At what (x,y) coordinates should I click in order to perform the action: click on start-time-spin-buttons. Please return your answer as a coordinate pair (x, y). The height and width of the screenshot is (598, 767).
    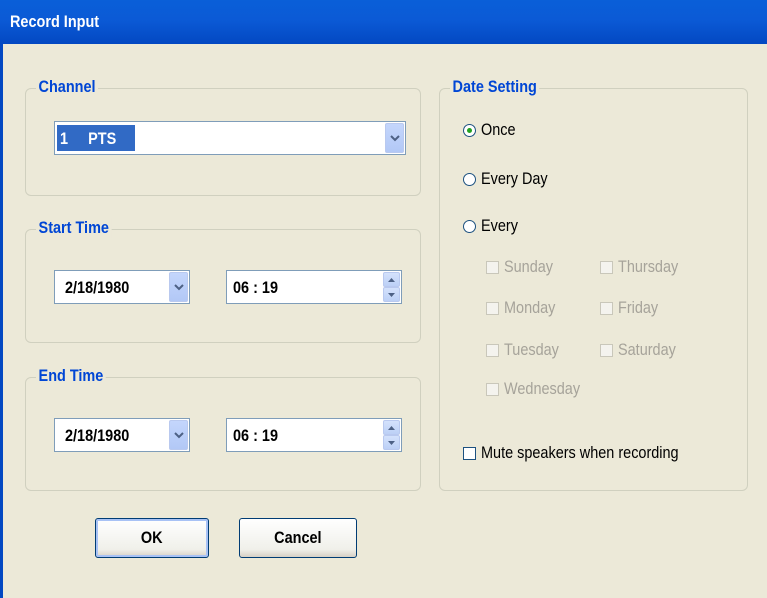
    Looking at the image, I should click on (391, 287).